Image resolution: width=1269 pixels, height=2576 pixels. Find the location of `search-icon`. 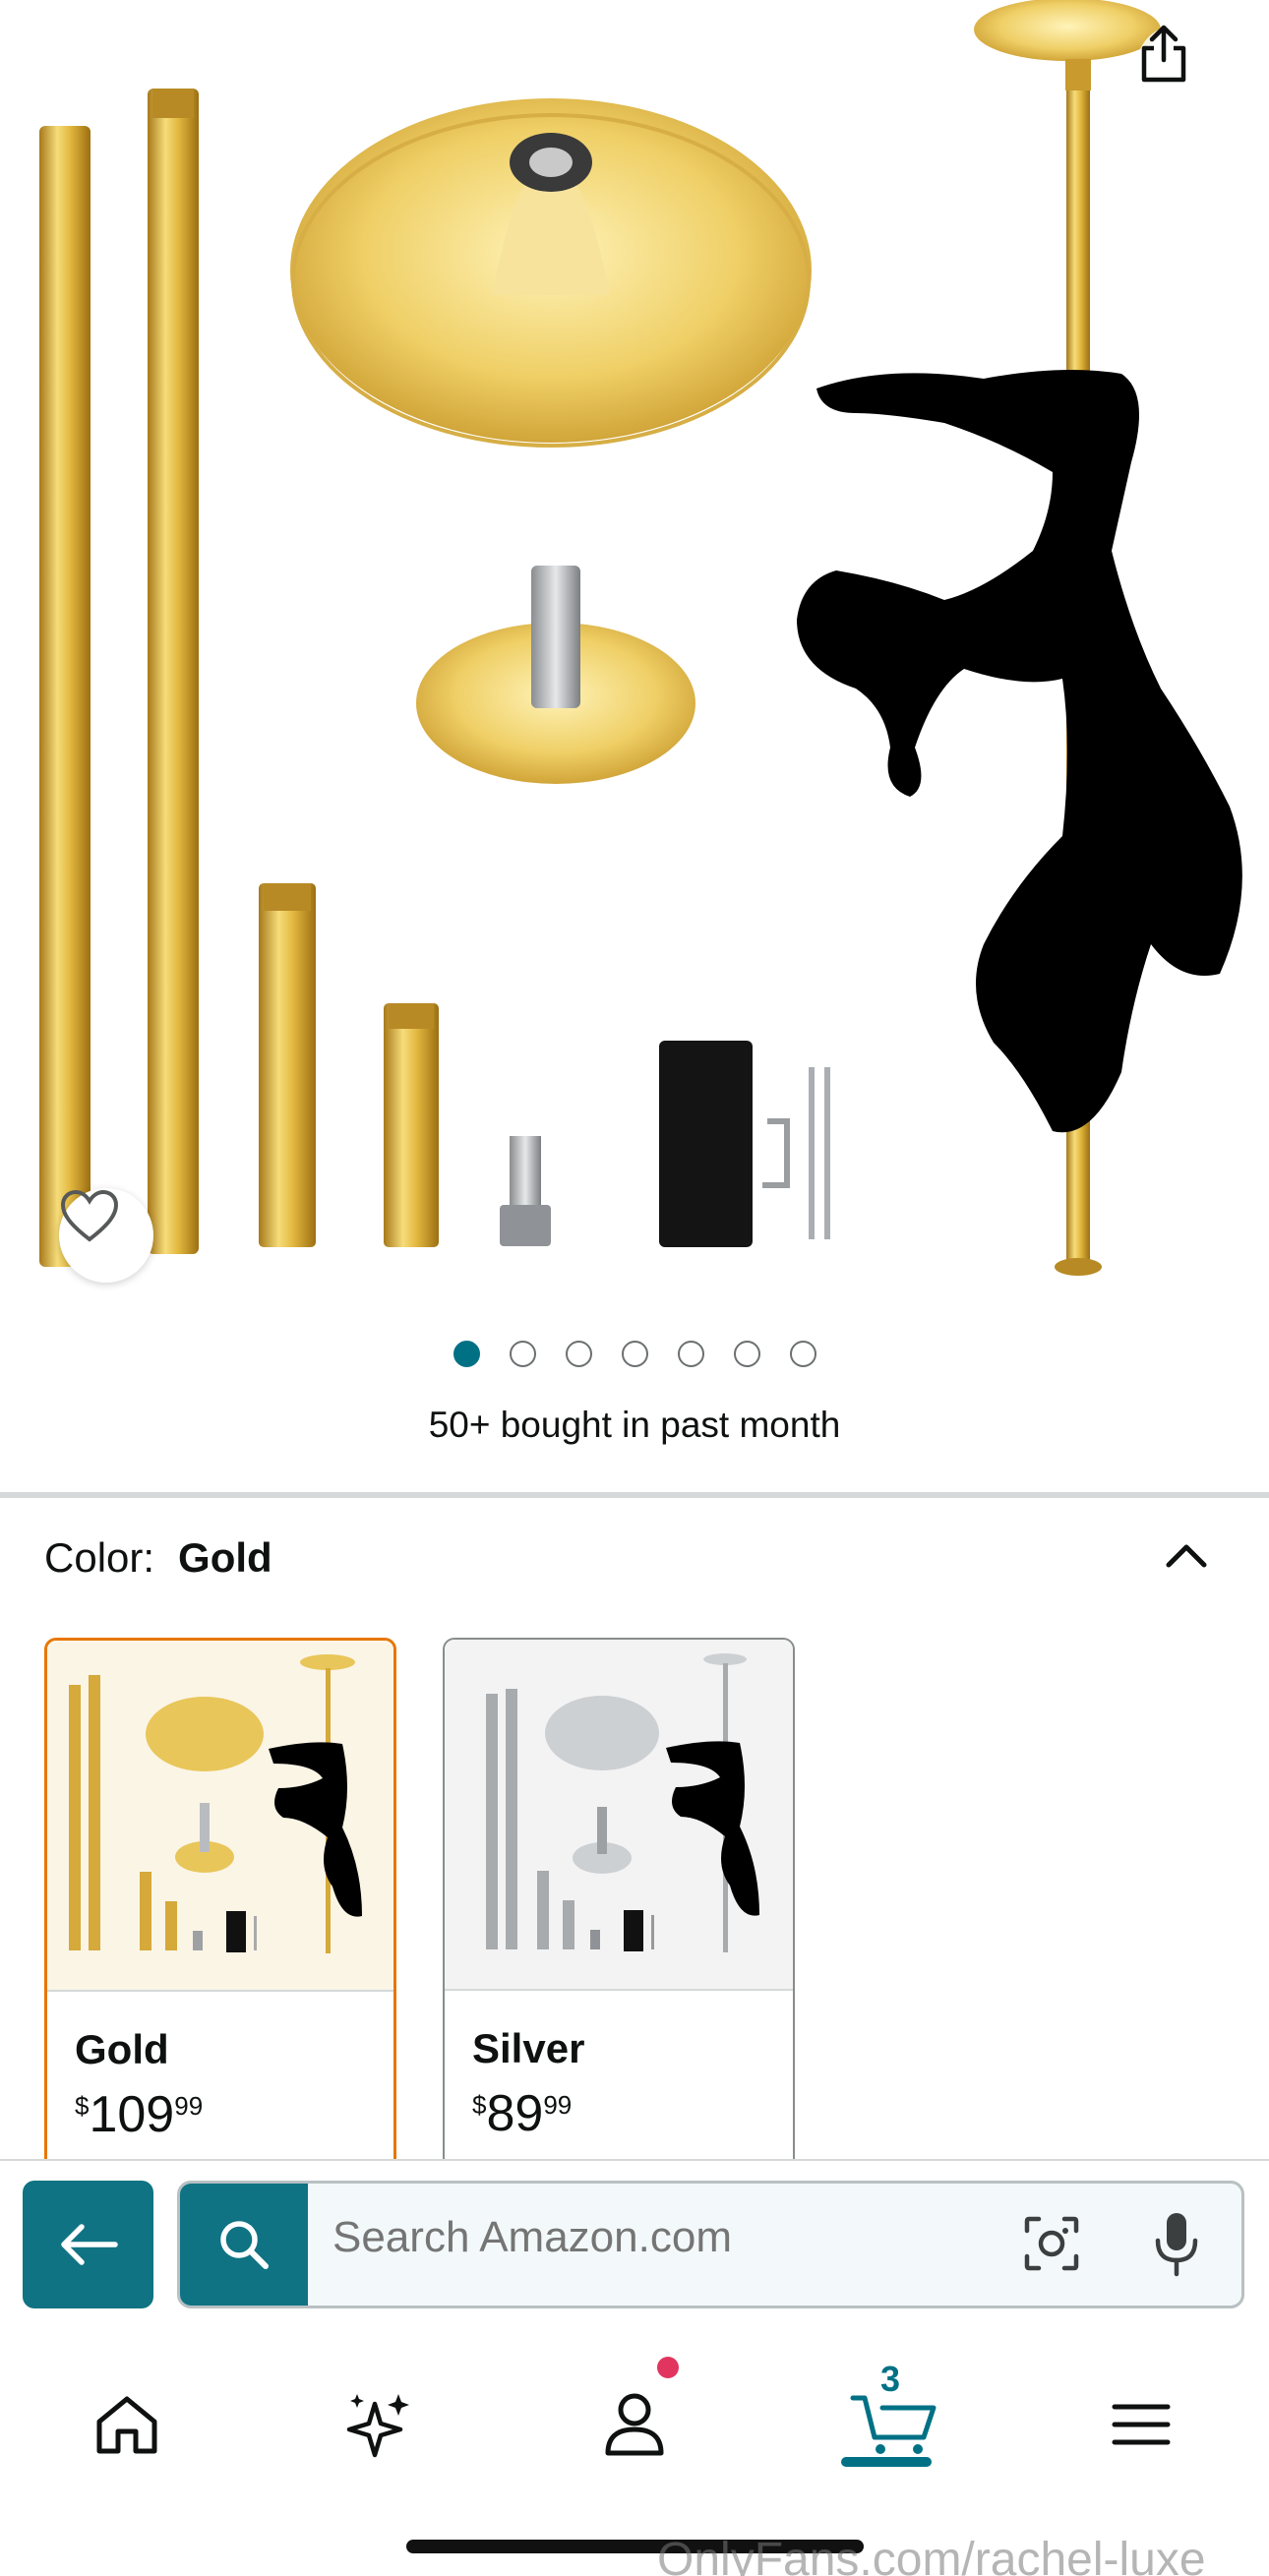

search-icon is located at coordinates (244, 2245).